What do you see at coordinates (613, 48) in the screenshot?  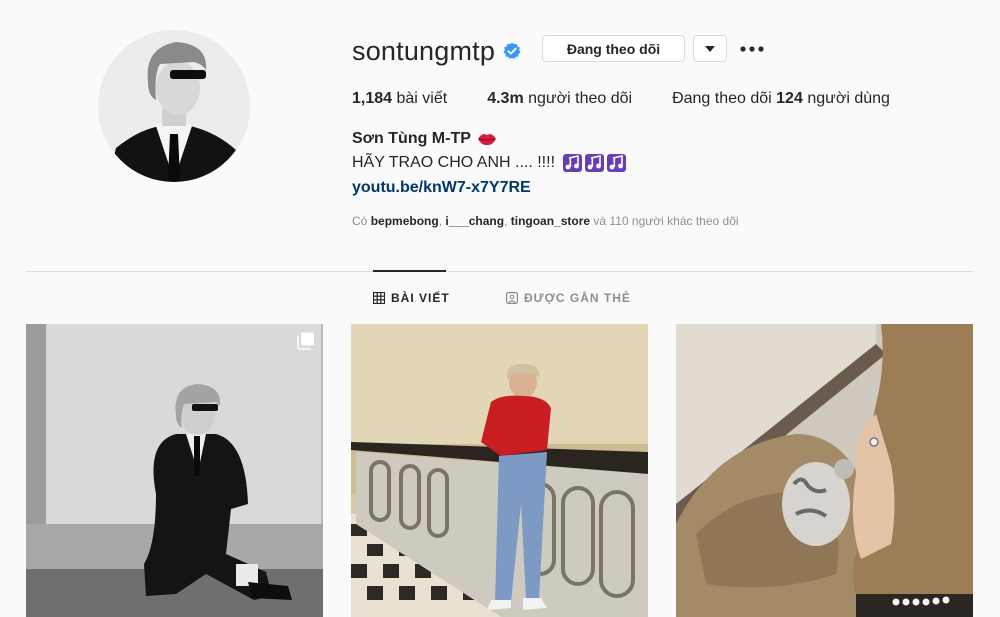 I see `following-button: Đang theo dõi` at bounding box center [613, 48].